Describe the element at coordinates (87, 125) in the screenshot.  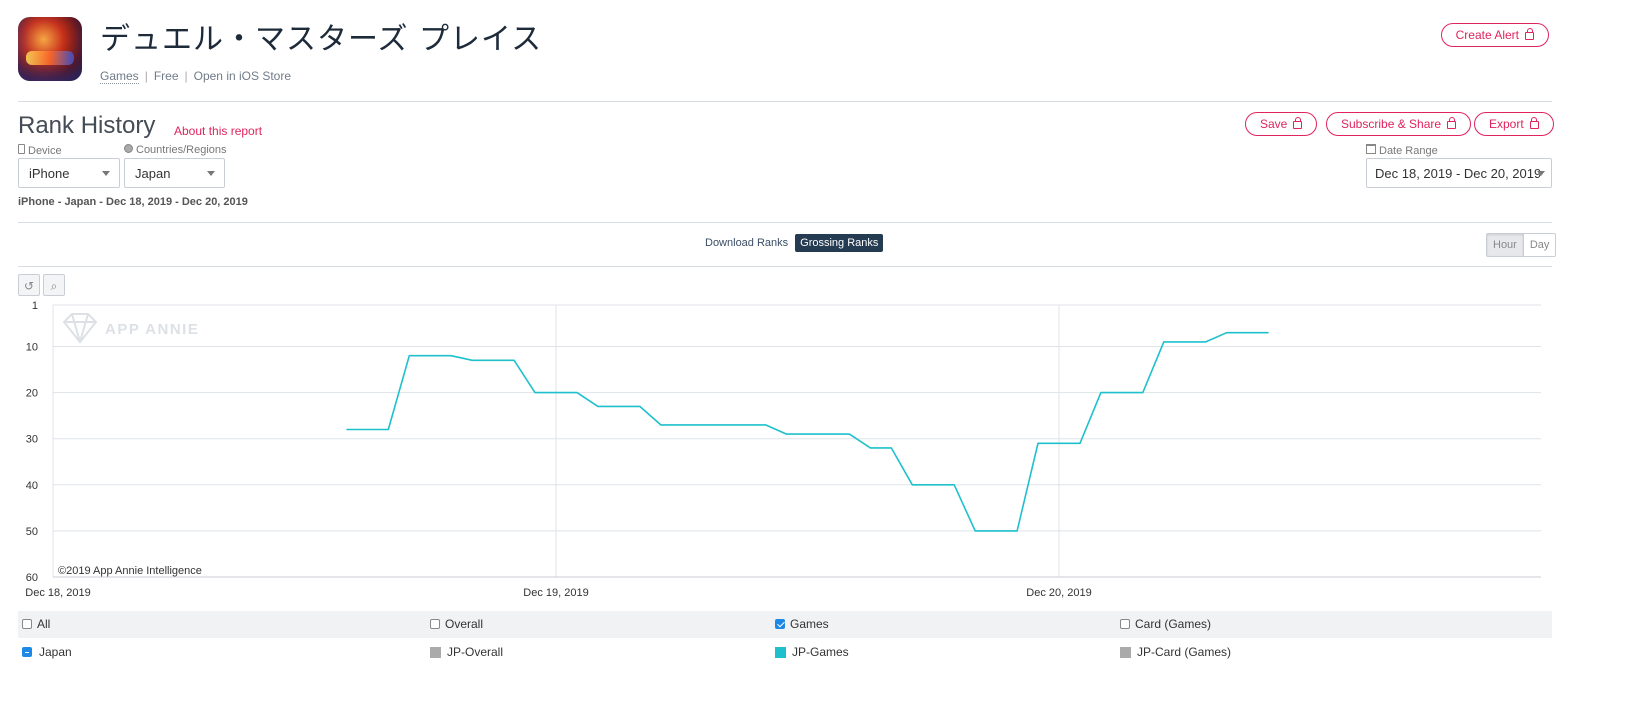
I see `report-title: Rank History` at that location.